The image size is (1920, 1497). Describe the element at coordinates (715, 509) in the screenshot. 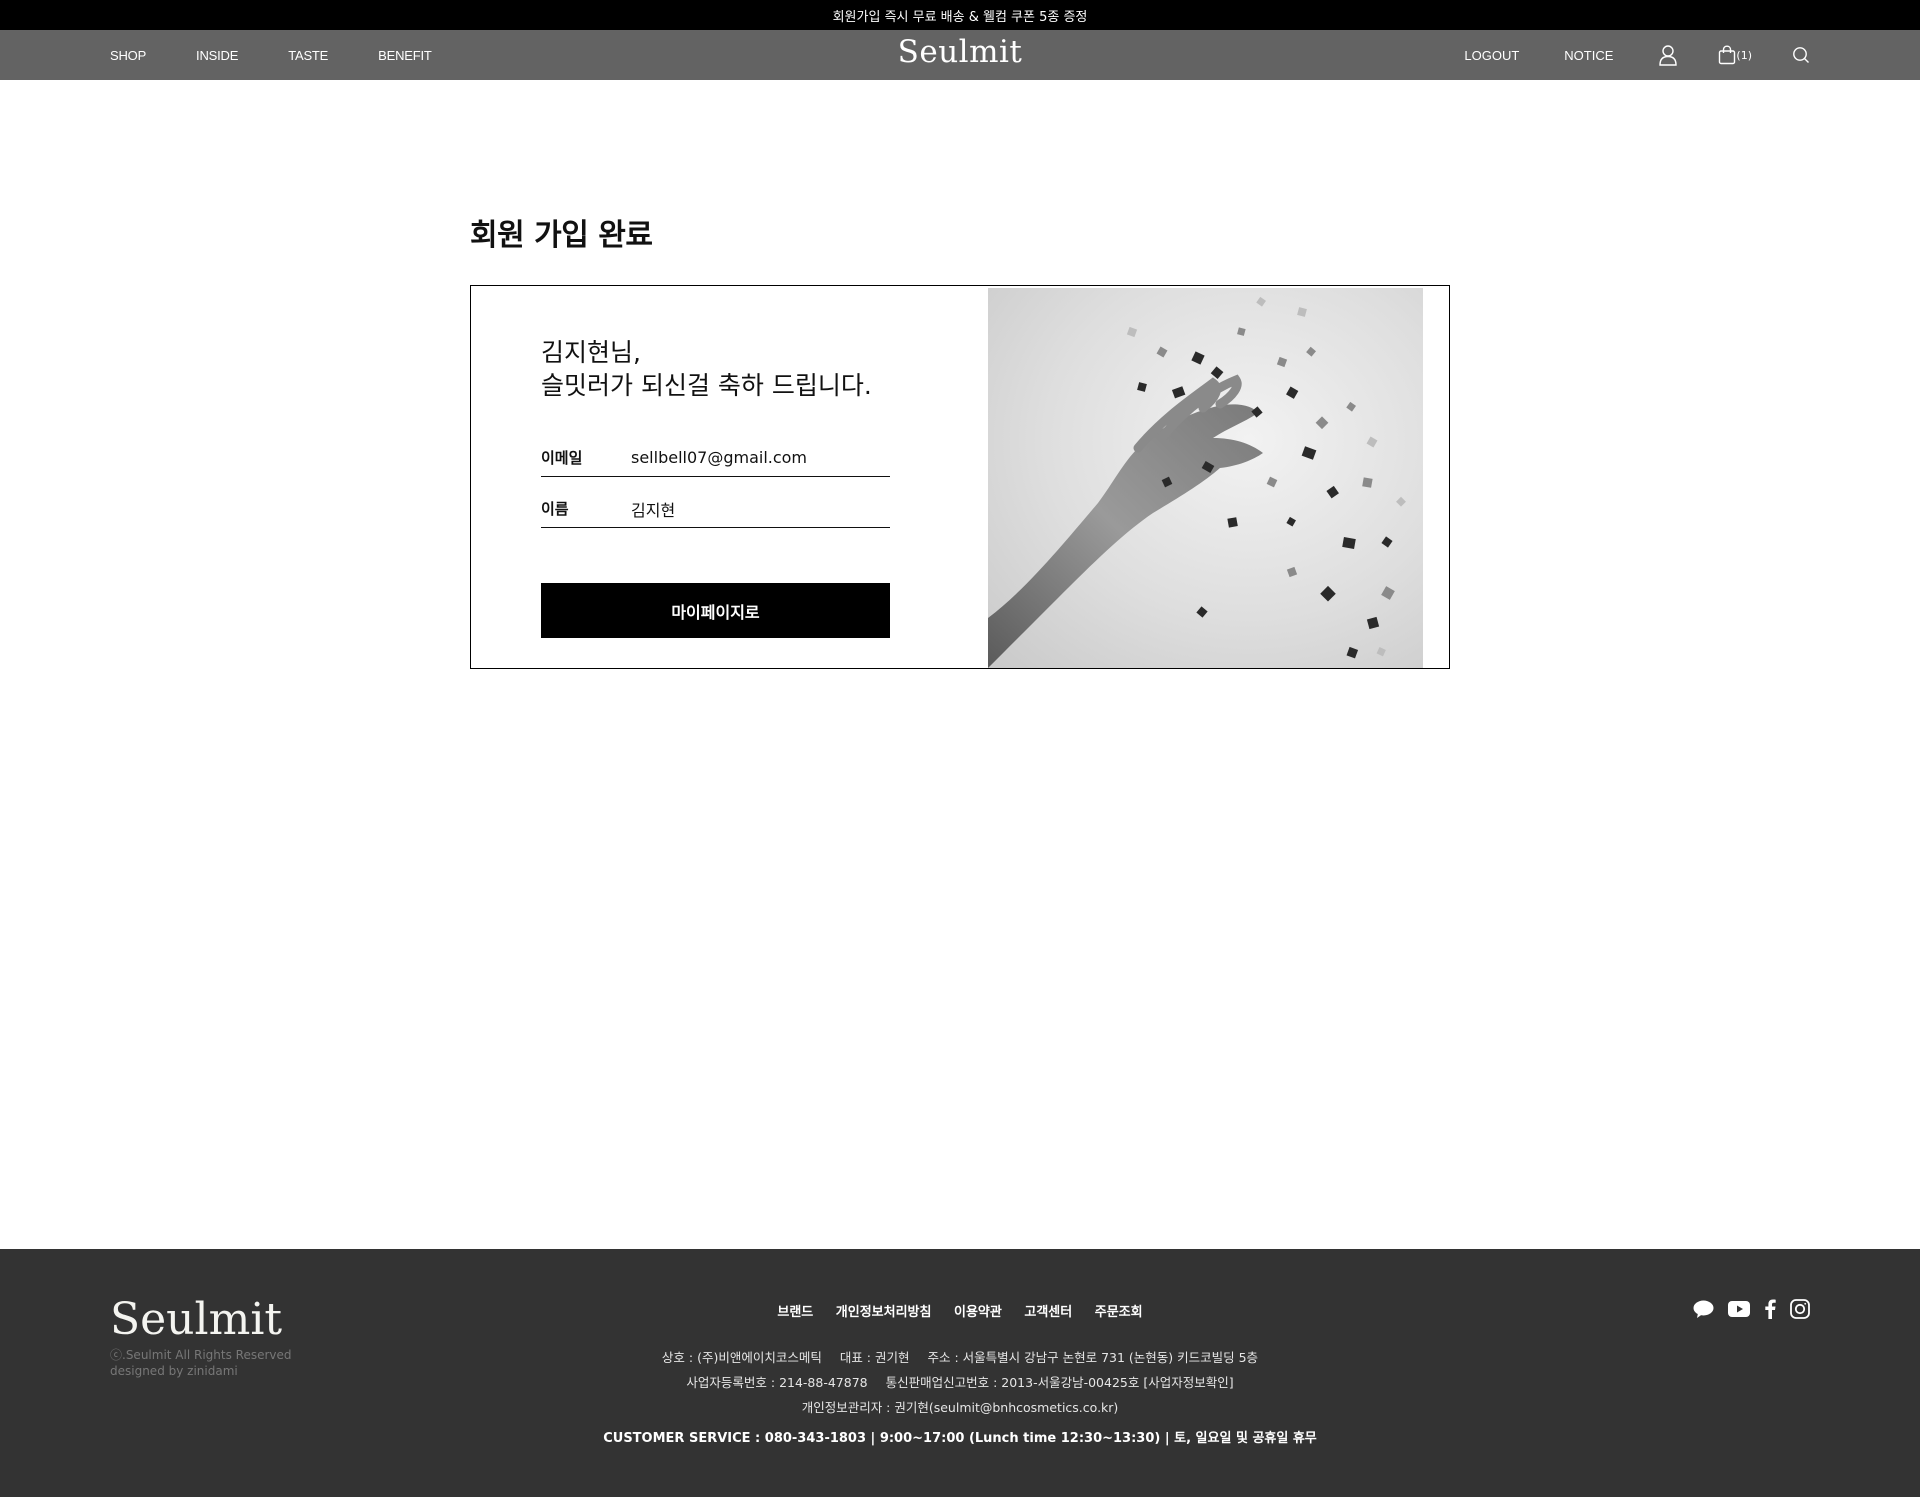

I see `name-row: 이름 김지현` at that location.